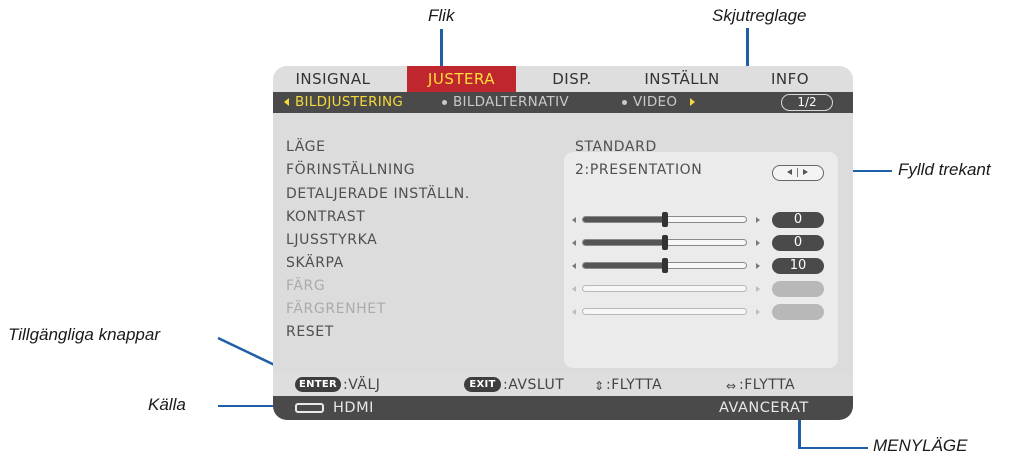 The image size is (1017, 461). What do you see at coordinates (441, 15) in the screenshot?
I see `callout-tab: Flik` at bounding box center [441, 15].